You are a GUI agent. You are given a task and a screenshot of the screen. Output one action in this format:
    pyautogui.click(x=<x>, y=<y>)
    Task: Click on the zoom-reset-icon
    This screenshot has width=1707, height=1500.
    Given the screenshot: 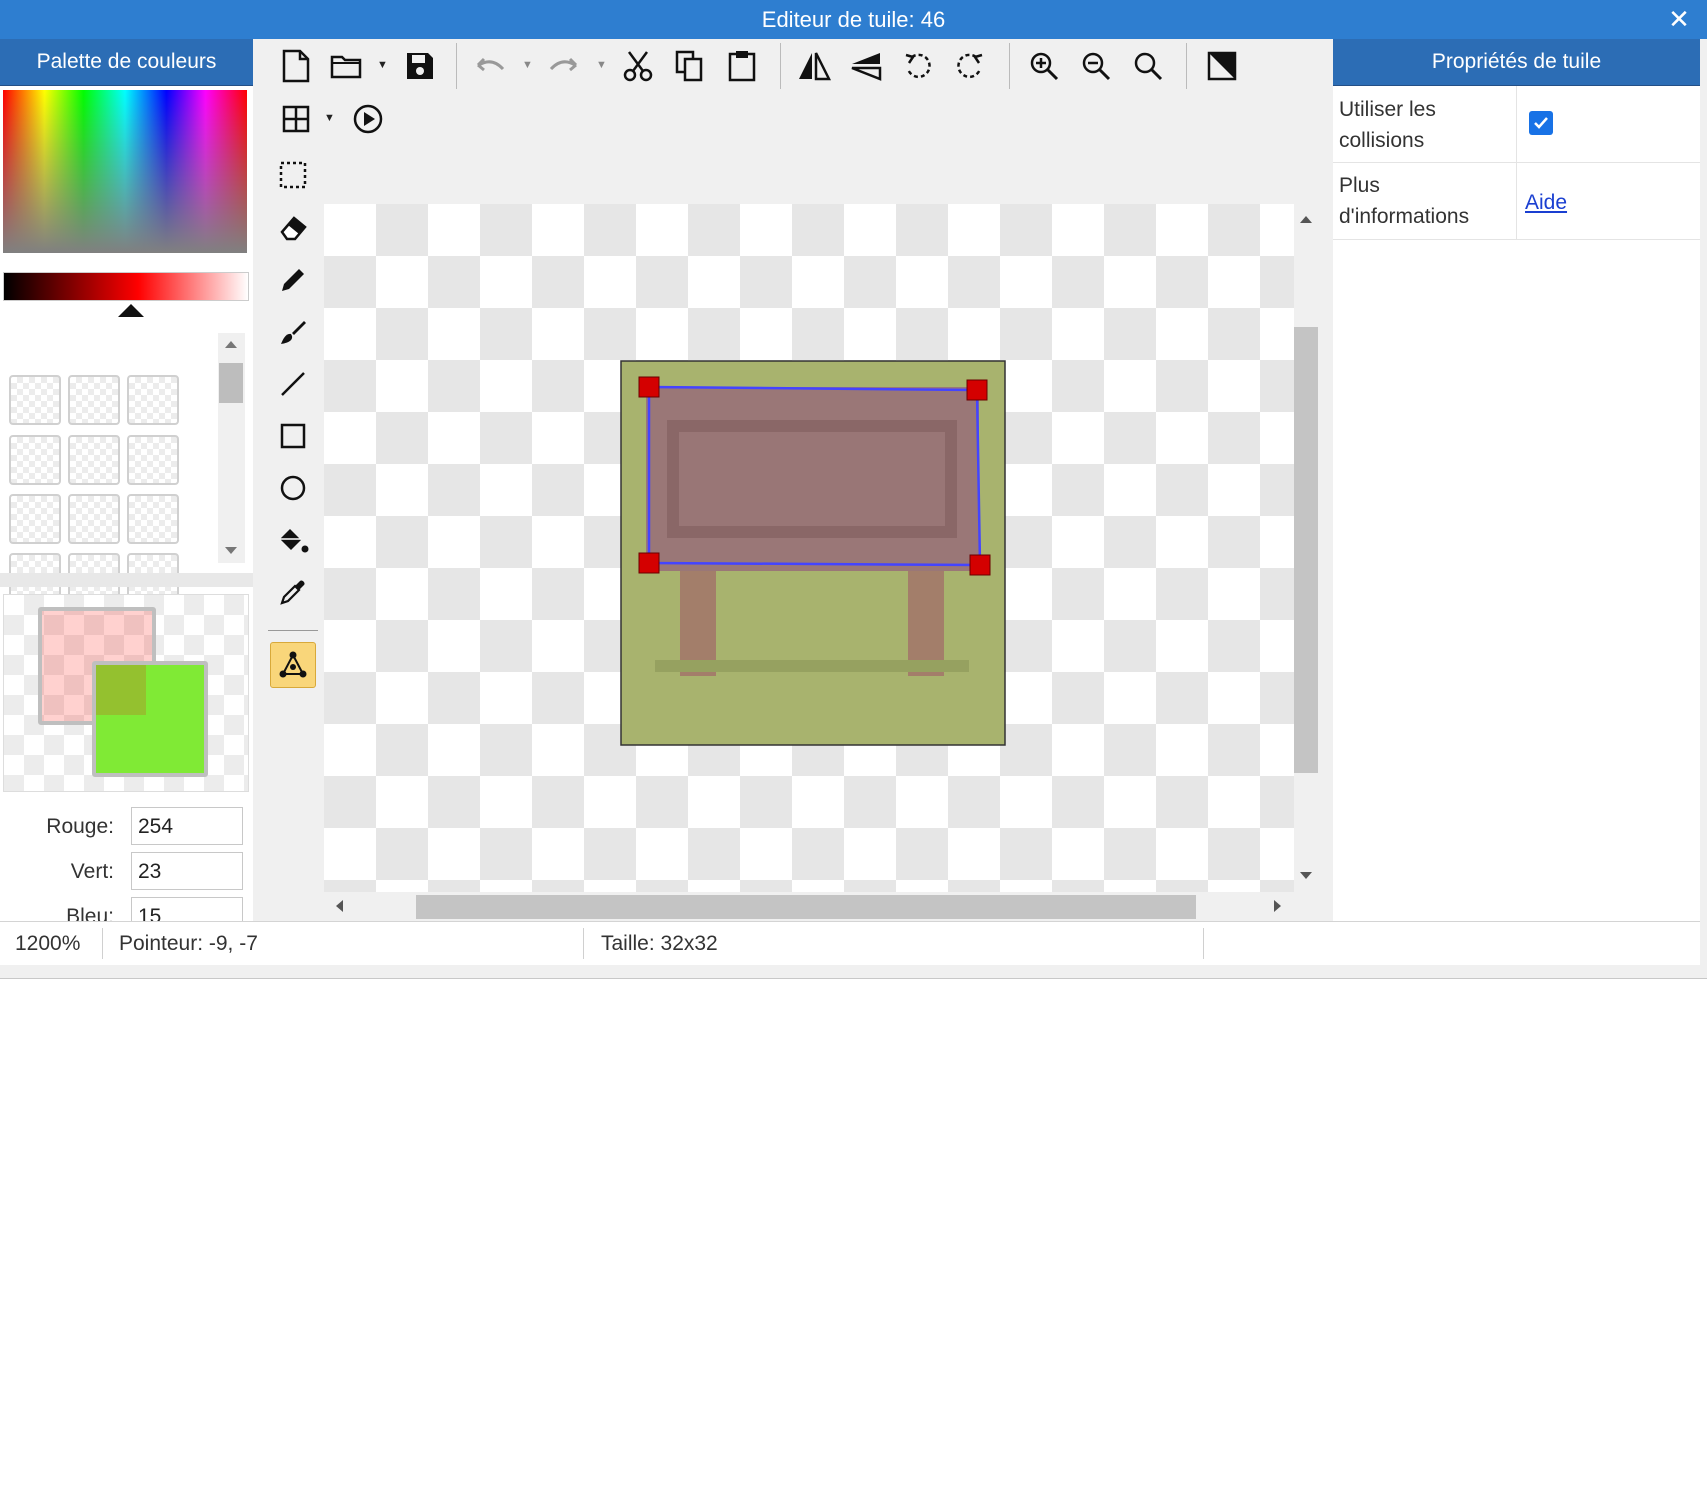 What is the action you would take?
    pyautogui.click(x=1148, y=66)
    